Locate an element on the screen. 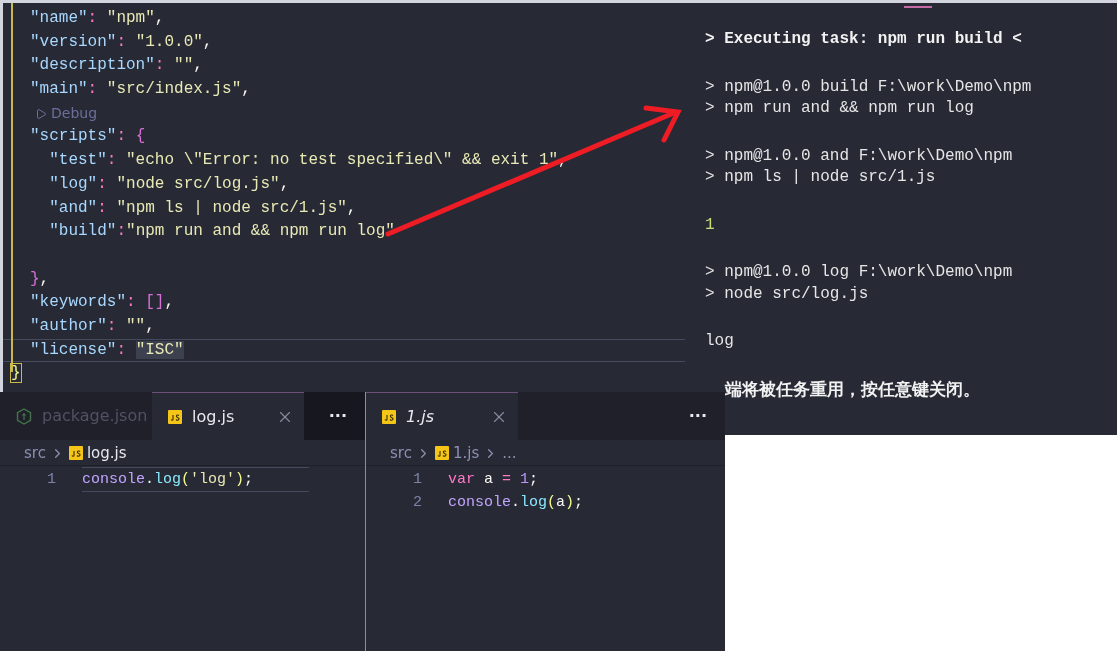  code-line: console.log('log'); is located at coordinates (195, 479).